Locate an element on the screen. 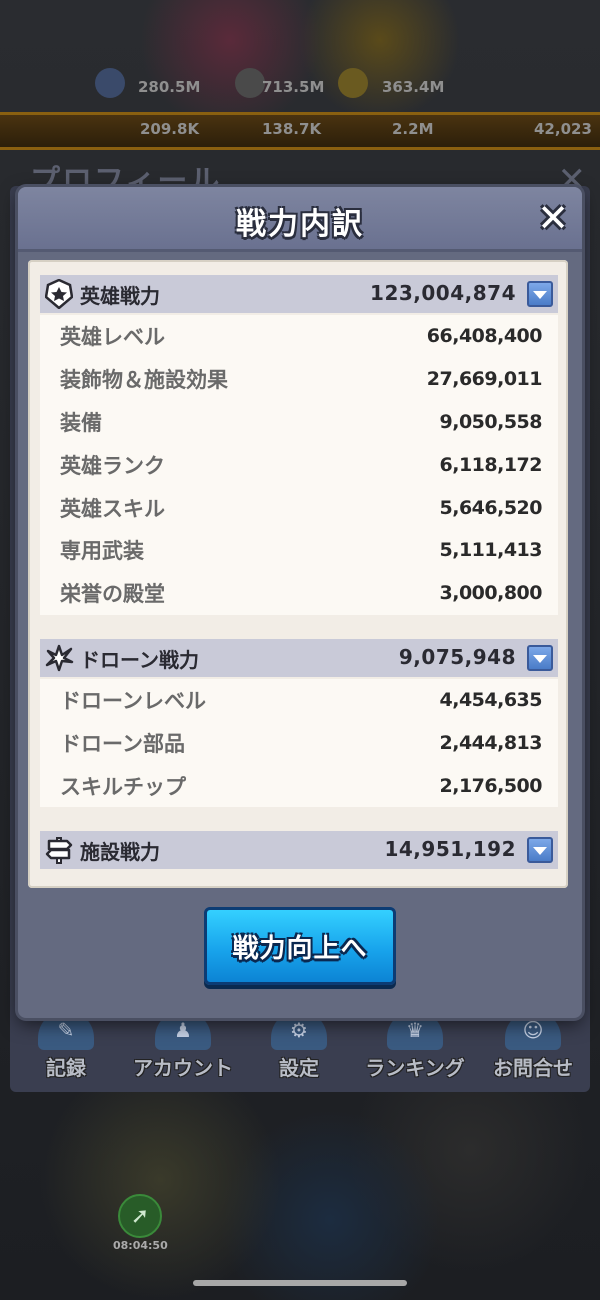  nav-item-support: ☺ お問合せ is located at coordinates (533, 1045).